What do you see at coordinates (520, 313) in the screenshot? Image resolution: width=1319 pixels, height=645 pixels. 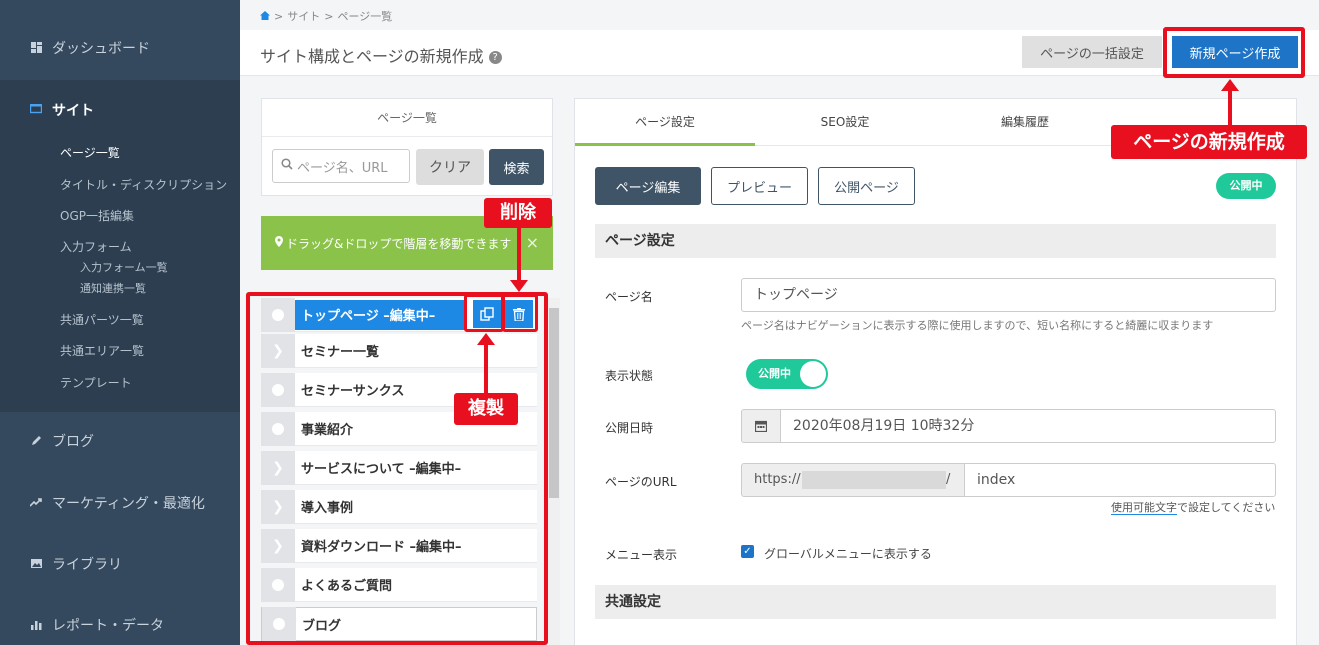 I see `annotation-box-delete` at bounding box center [520, 313].